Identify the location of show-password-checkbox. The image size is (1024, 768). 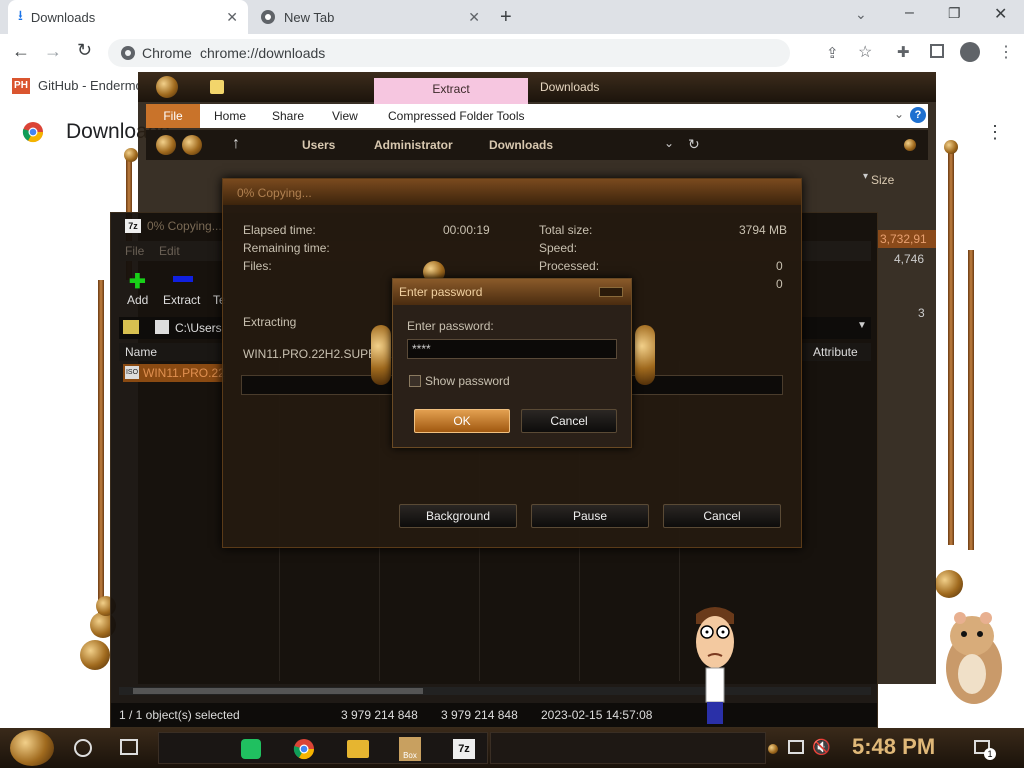
(415, 381).